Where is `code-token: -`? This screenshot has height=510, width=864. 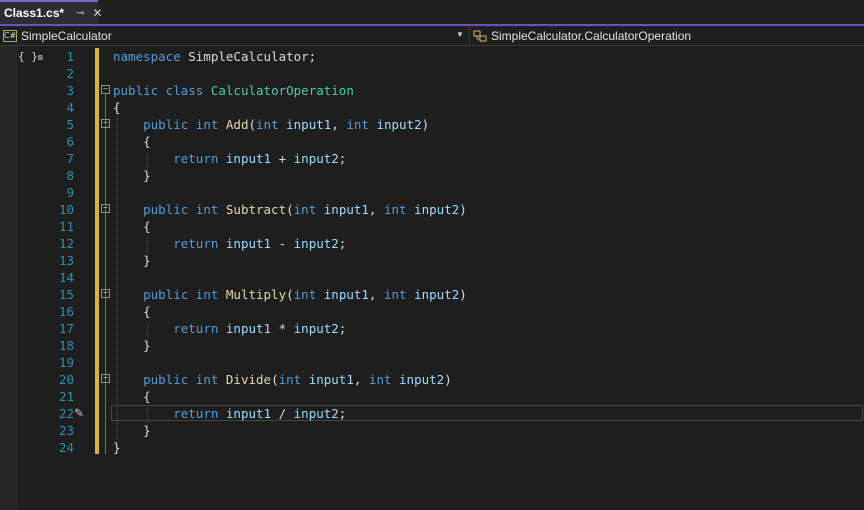
code-token: - is located at coordinates (282, 243).